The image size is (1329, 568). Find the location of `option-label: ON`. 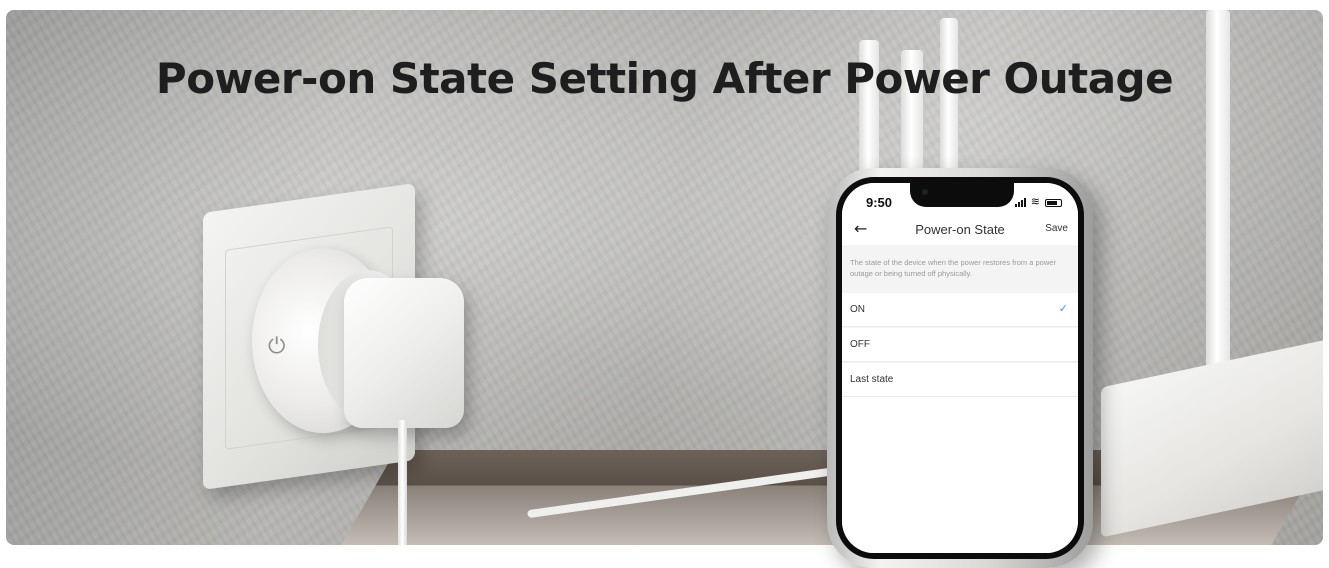

option-label: ON is located at coordinates (857, 309).